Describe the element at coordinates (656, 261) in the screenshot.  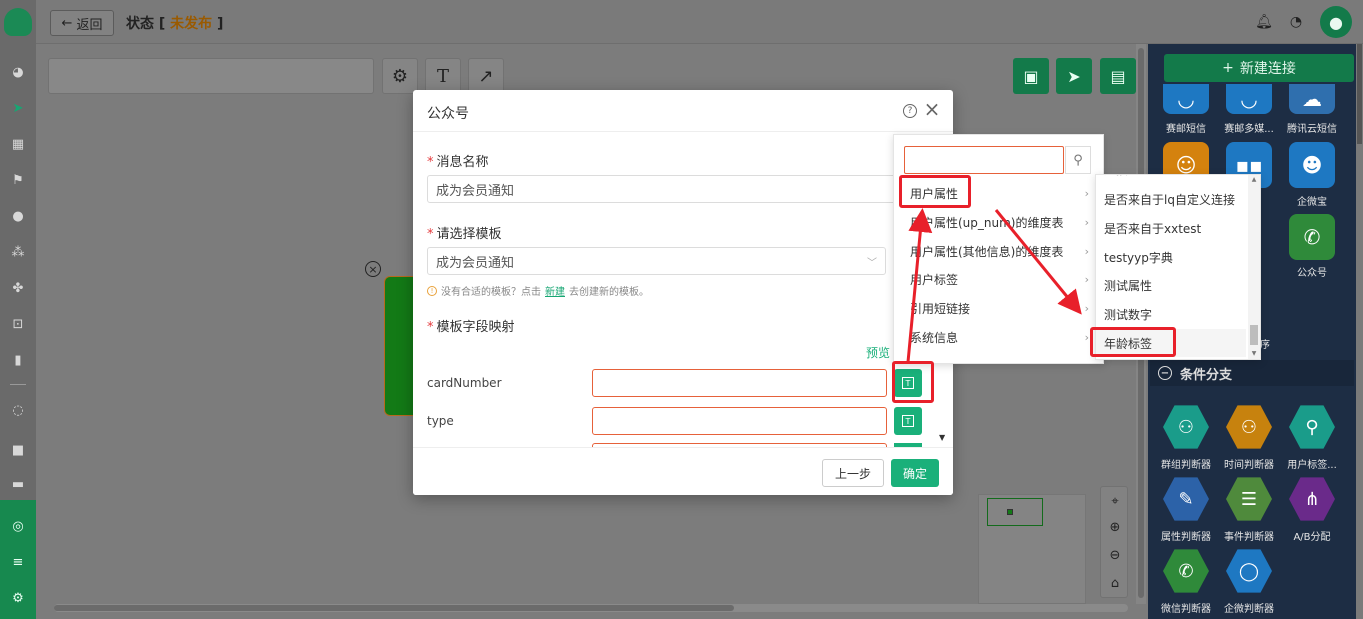
I see `template-select: 成为会员通知 ﹀` at that location.